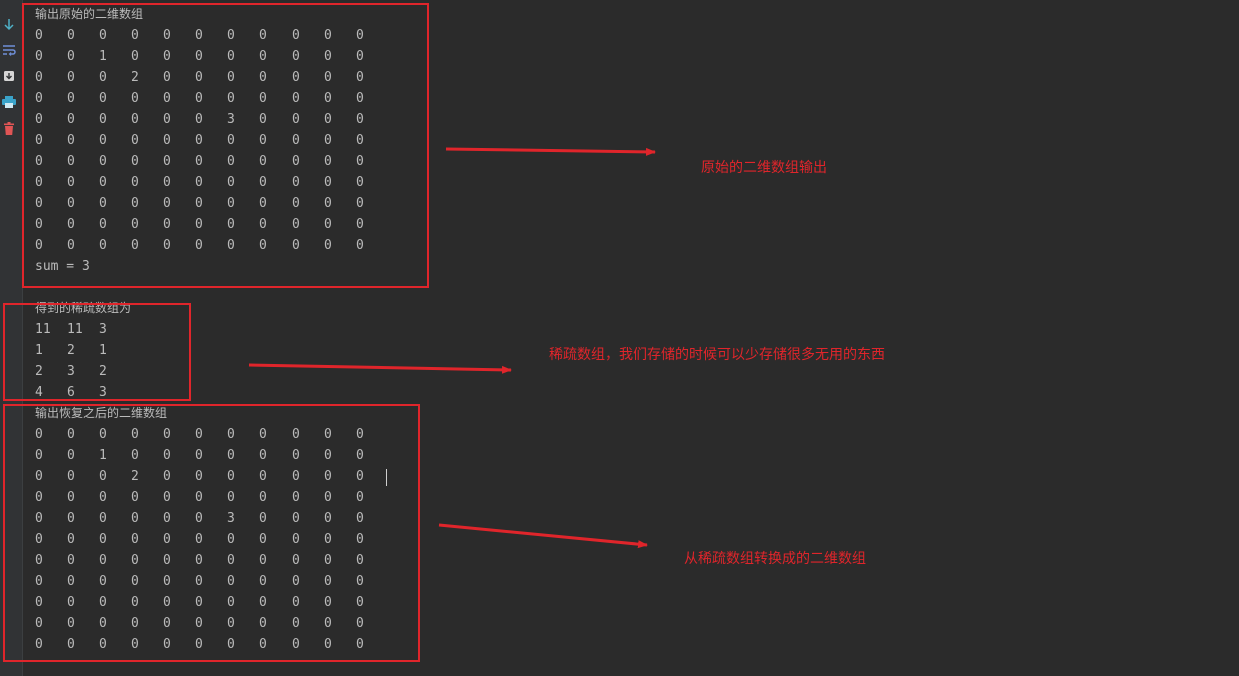  I want to click on annotation-restored: 从稀疏数组转换成的二维数组, so click(775, 559).